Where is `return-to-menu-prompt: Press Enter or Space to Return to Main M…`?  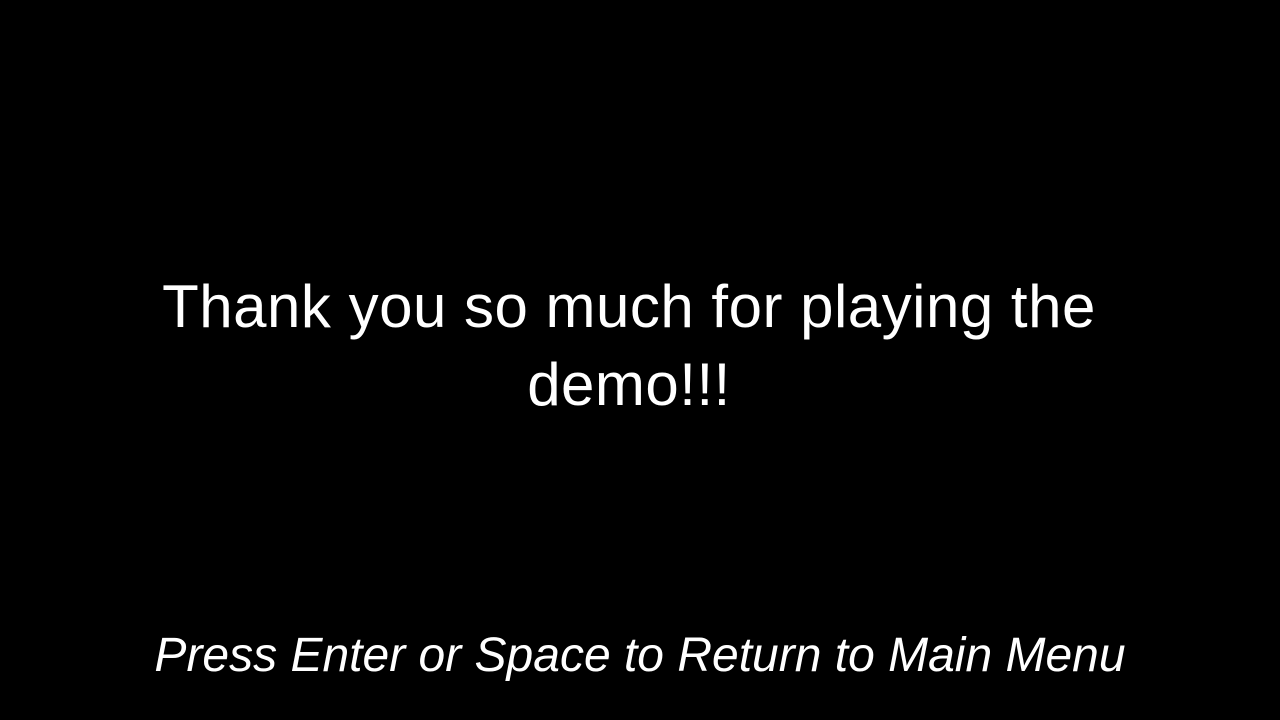 return-to-menu-prompt: Press Enter or Space to Return to Main M… is located at coordinates (640, 655).